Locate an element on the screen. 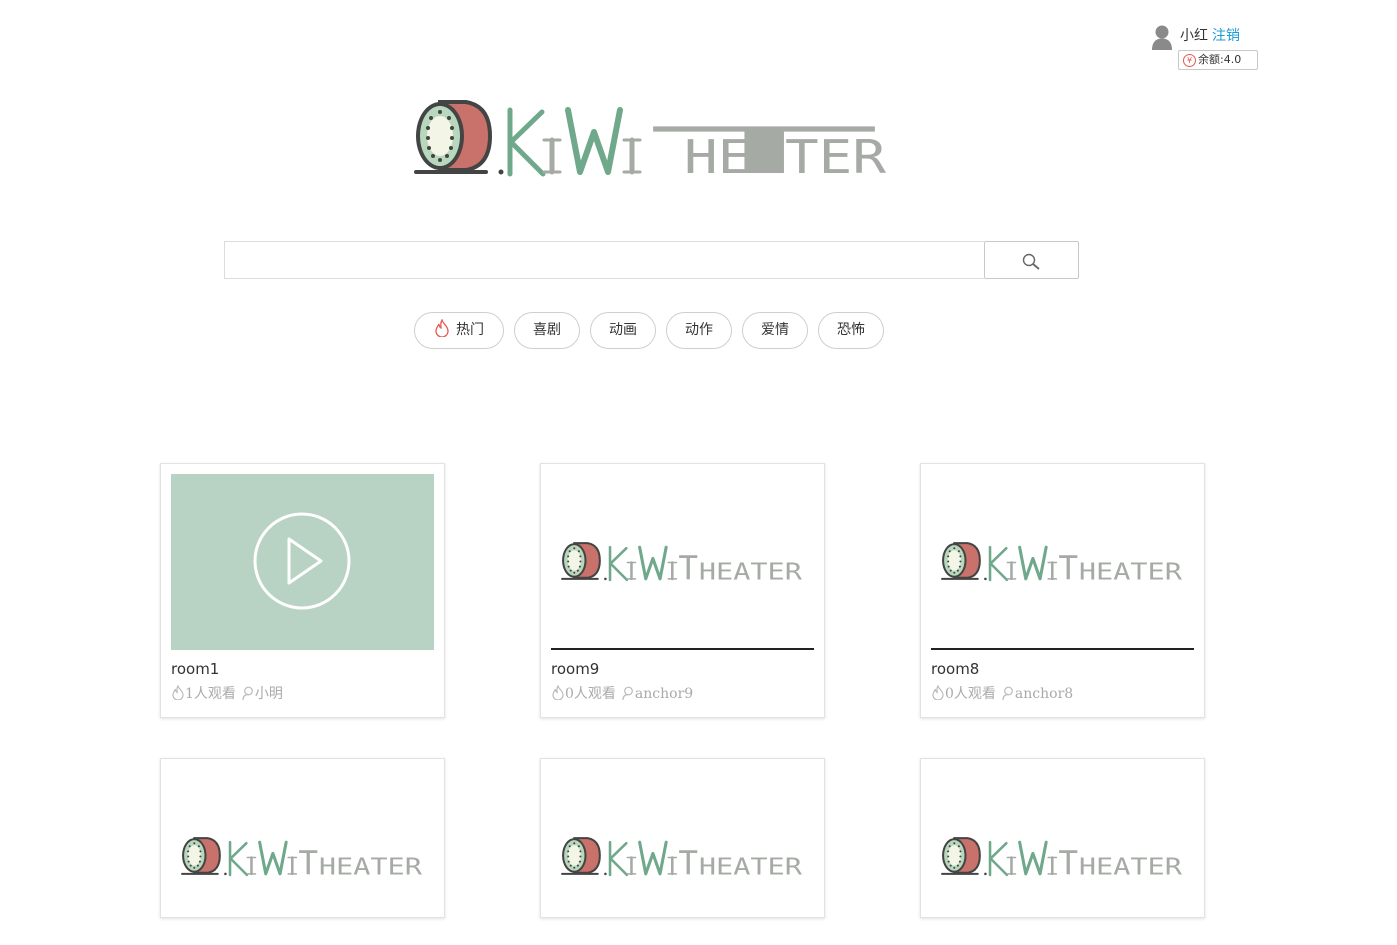 Image resolution: width=1397 pixels, height=945 pixels. balance-label: 余额: is located at coordinates (1211, 59).